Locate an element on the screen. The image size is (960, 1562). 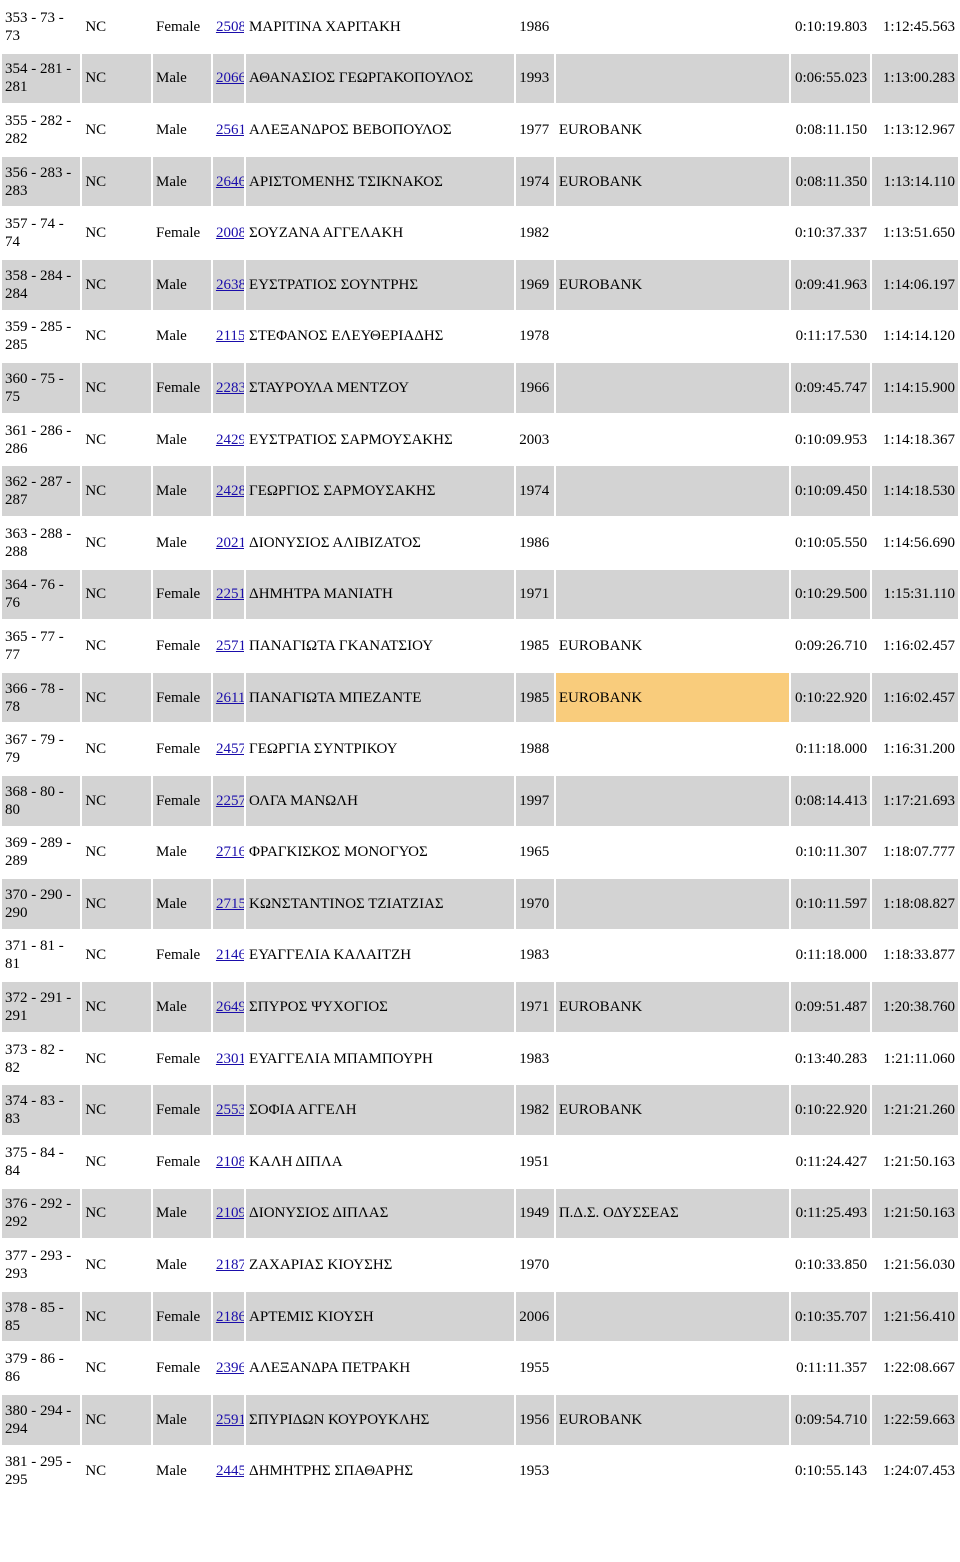
bib-link: 2008 is located at coordinates (230, 233).